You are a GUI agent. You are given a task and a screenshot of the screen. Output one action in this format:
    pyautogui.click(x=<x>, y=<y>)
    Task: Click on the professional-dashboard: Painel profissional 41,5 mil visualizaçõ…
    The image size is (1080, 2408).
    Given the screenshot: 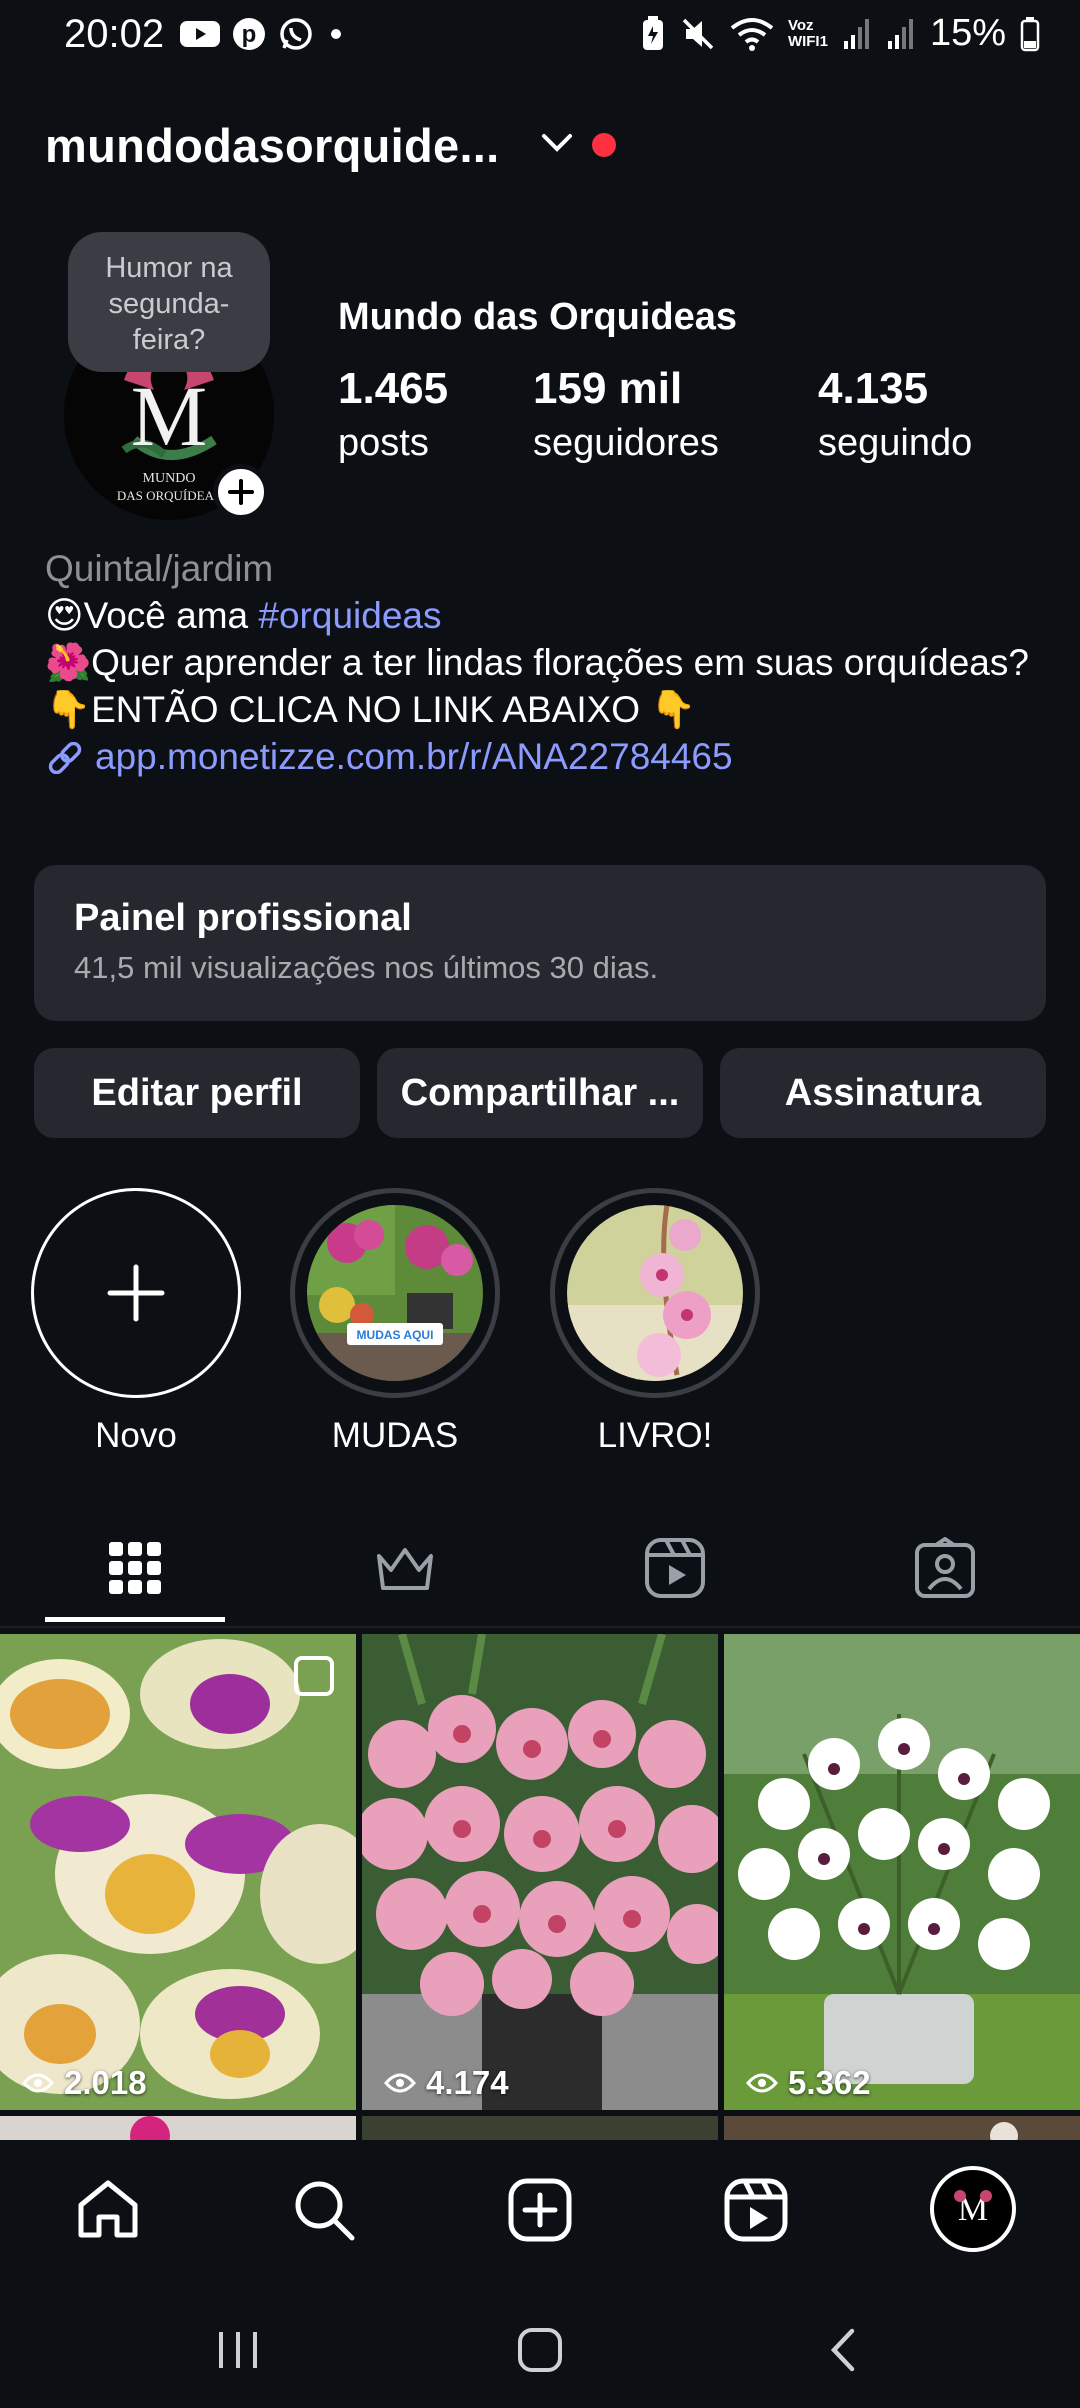 What is the action you would take?
    pyautogui.click(x=540, y=943)
    